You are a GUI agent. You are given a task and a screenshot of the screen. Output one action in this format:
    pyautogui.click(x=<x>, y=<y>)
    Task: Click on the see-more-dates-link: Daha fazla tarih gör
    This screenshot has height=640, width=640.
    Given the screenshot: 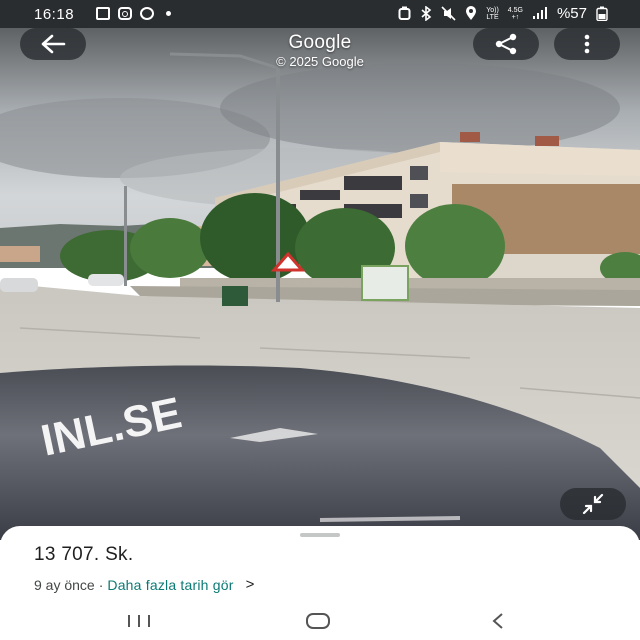 What is the action you would take?
    pyautogui.click(x=170, y=585)
    